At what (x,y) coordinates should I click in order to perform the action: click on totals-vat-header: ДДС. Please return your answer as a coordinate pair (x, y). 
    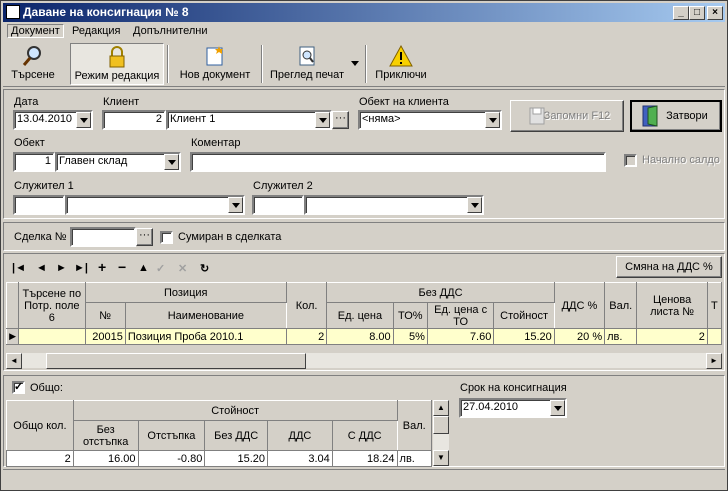
    Looking at the image, I should click on (300, 435).